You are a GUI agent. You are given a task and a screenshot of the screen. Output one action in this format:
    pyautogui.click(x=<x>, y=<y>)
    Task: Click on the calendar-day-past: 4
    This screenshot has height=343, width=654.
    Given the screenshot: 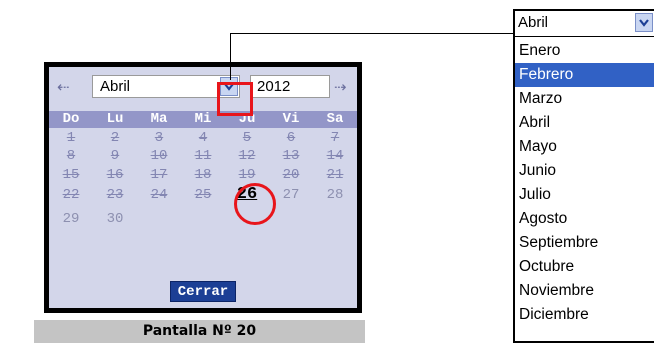 What is the action you would take?
    pyautogui.click(x=203, y=138)
    